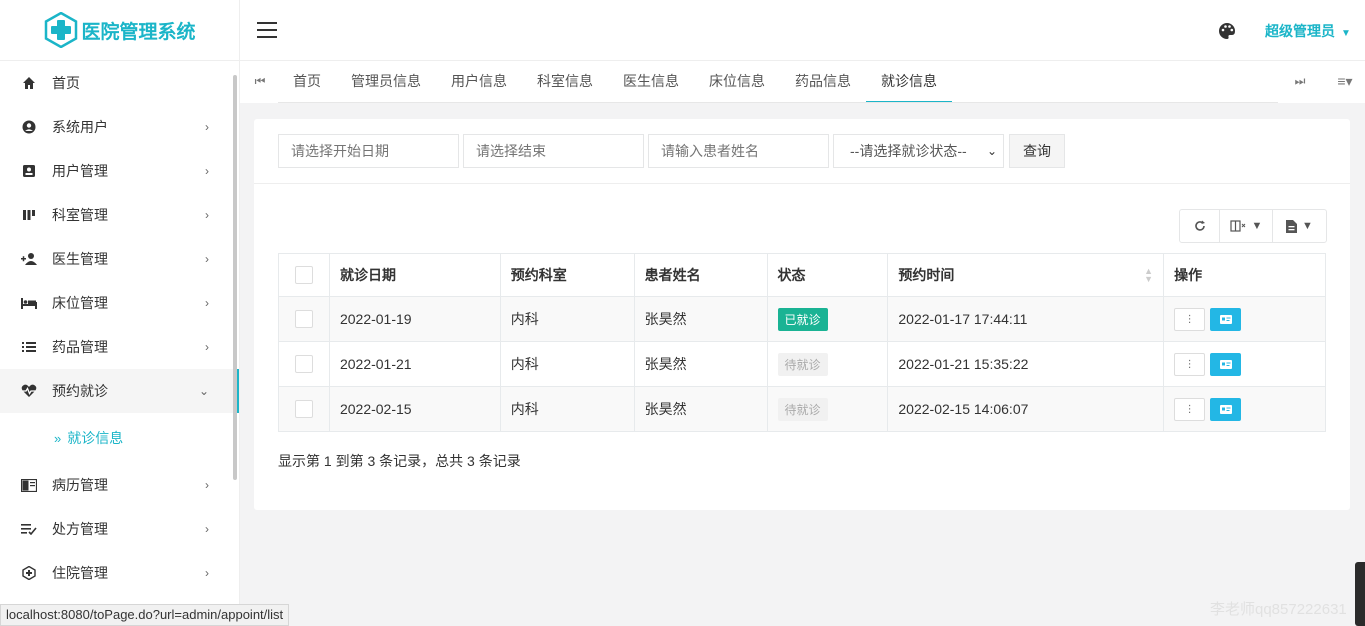 Image resolution: width=1365 pixels, height=626 pixels. Describe the element at coordinates (235, 277) in the screenshot. I see `sidebar-scrollbar` at that location.